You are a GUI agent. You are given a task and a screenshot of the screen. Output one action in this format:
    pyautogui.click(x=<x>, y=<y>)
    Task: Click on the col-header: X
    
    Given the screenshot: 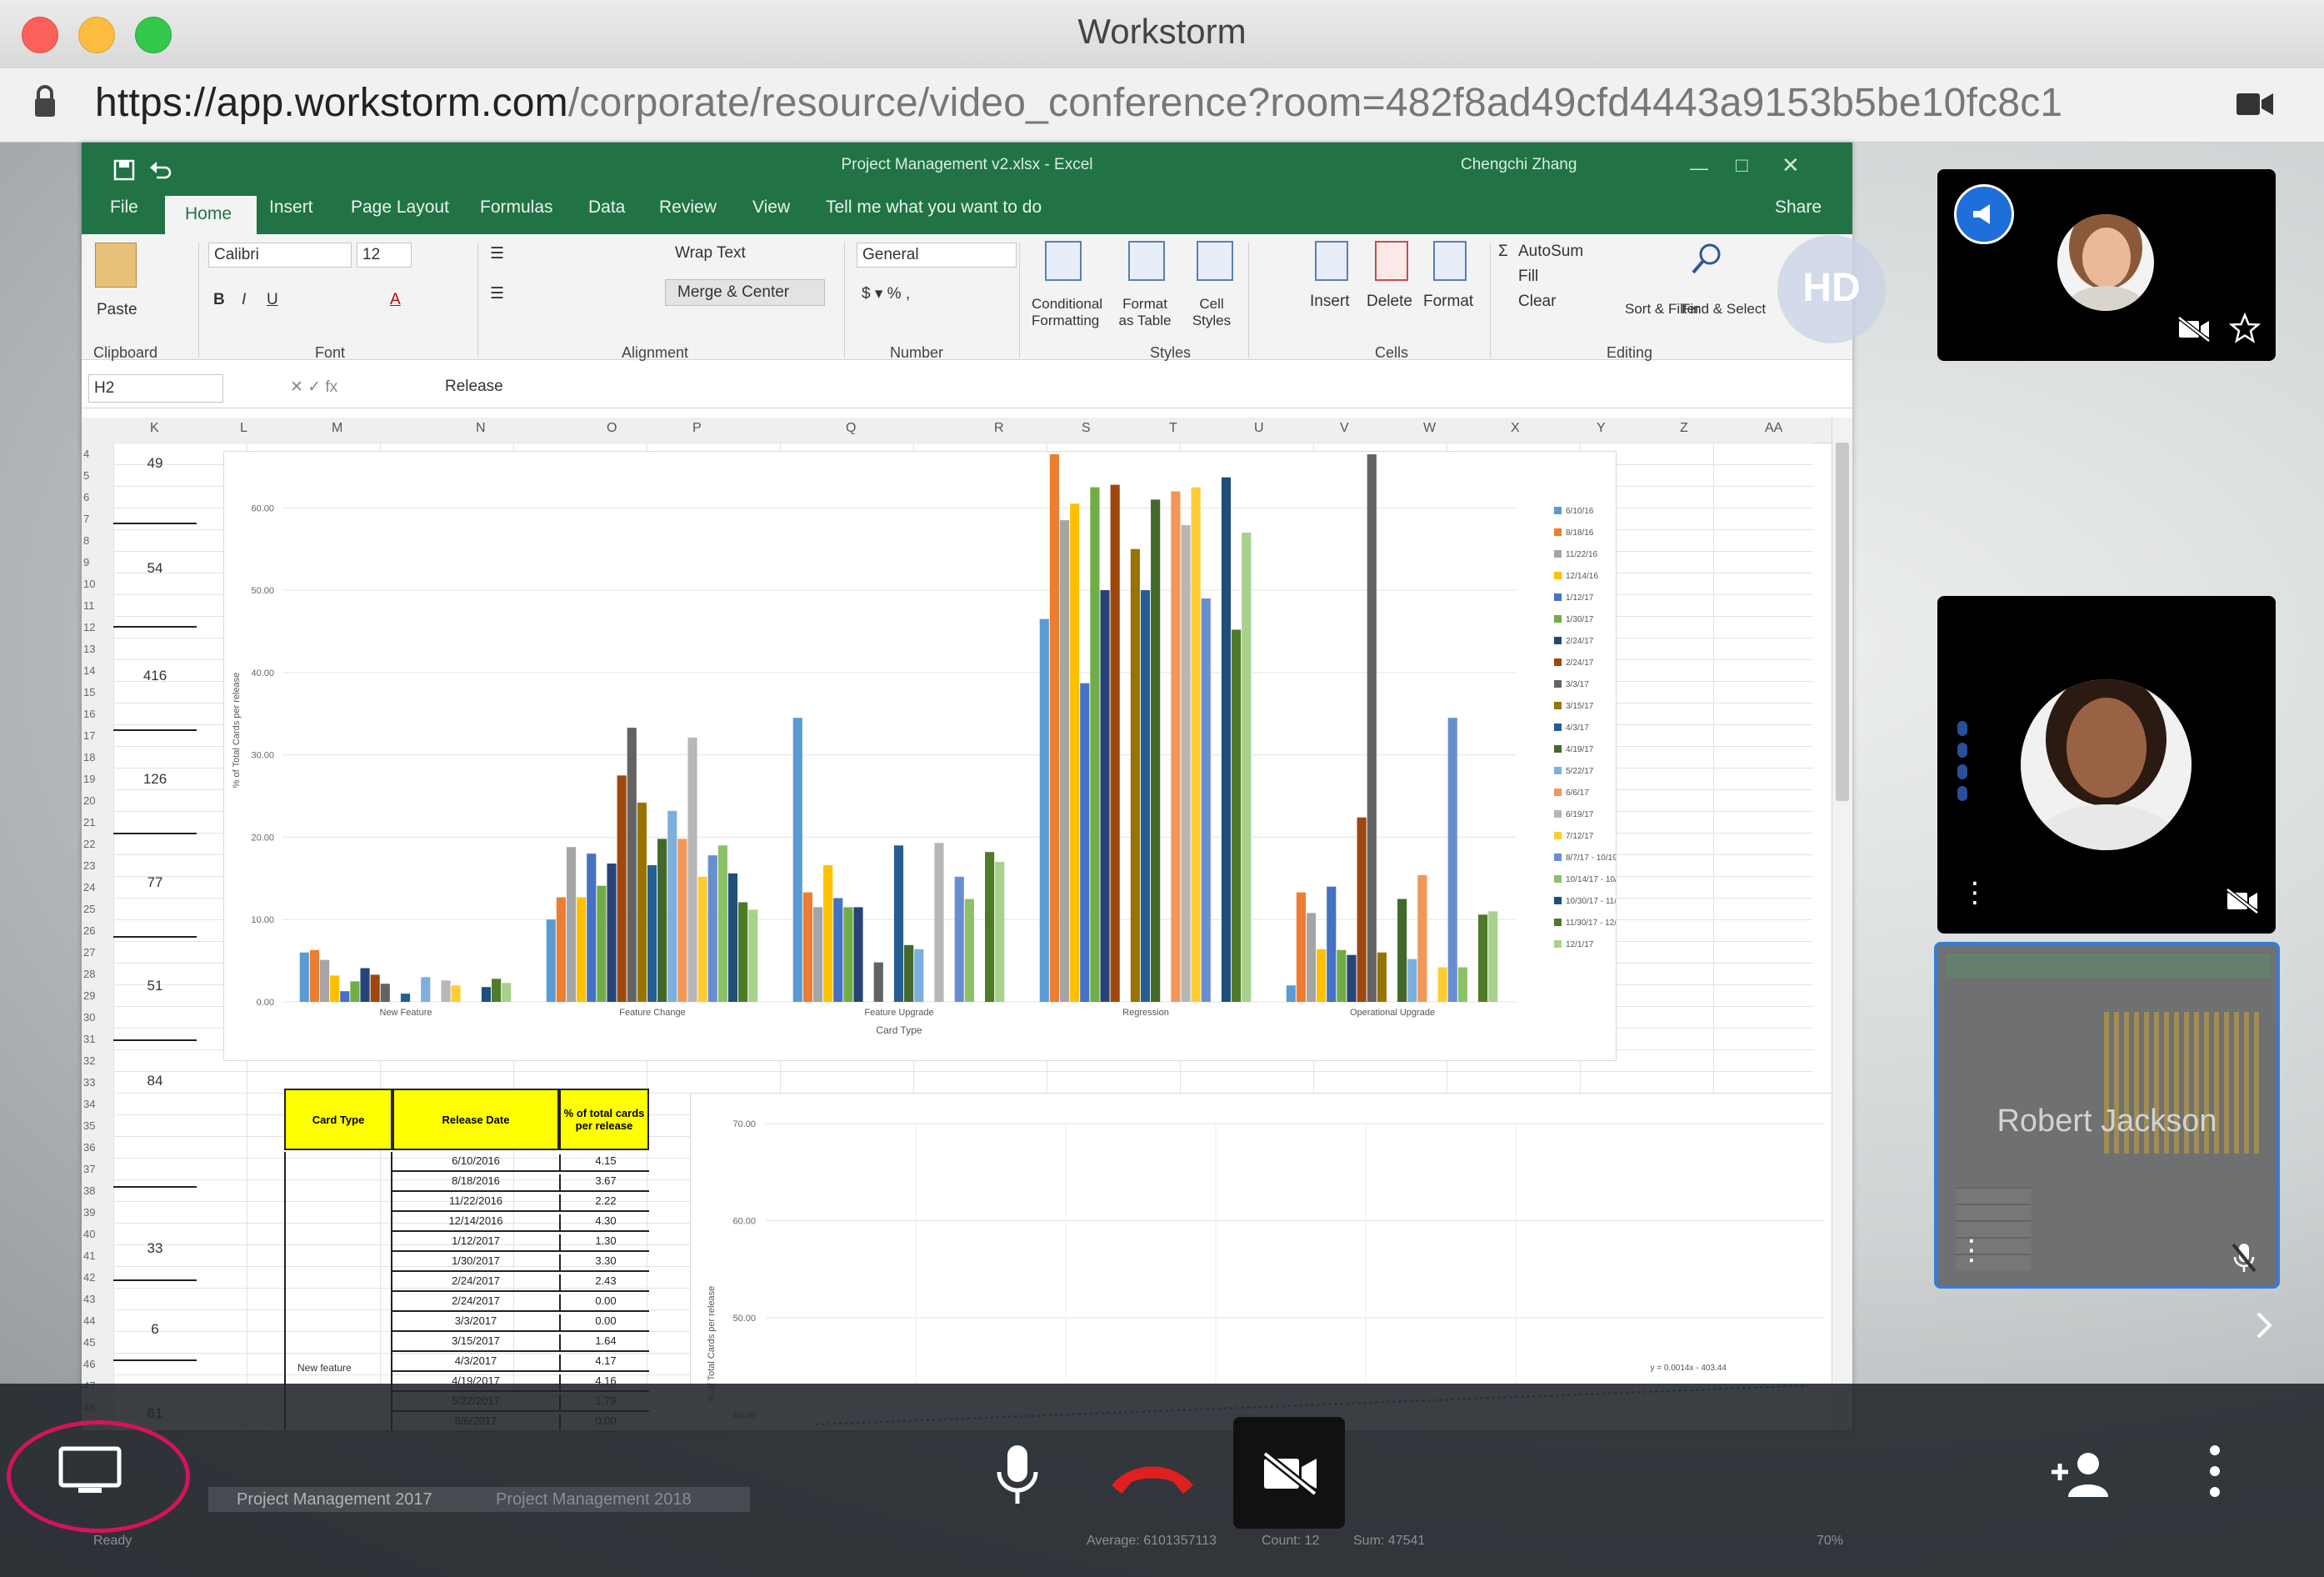 What is the action you would take?
    pyautogui.click(x=1515, y=428)
    